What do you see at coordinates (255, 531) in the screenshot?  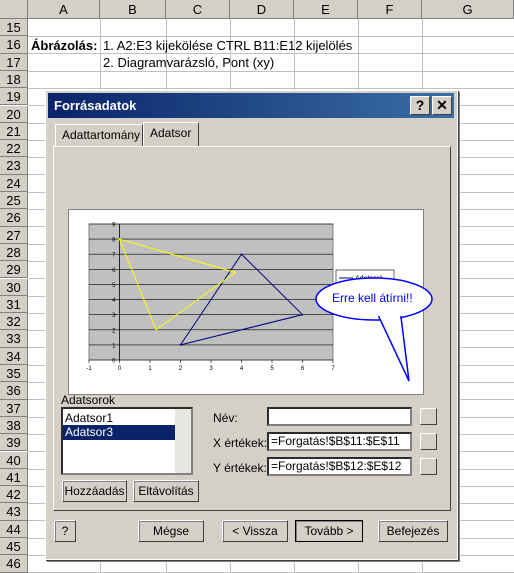 I see `back-button: < Vissza` at bounding box center [255, 531].